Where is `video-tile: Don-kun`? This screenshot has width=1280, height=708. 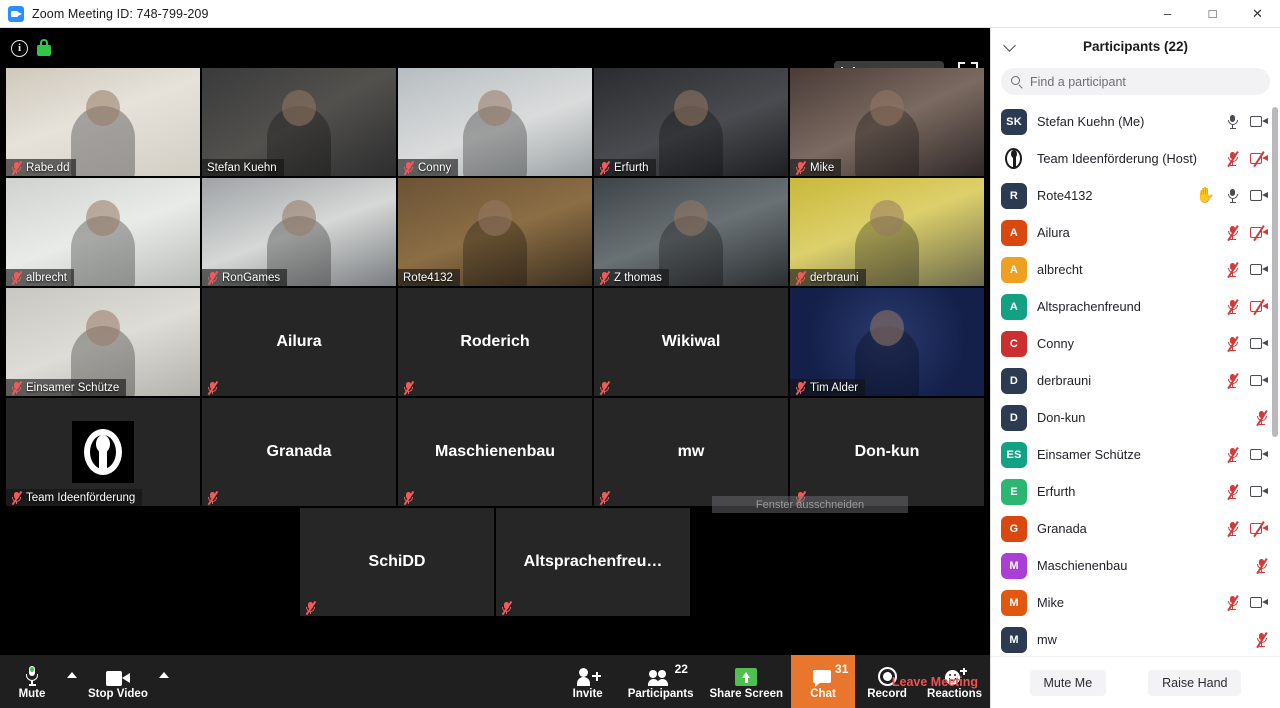 video-tile: Don-kun is located at coordinates (887, 452).